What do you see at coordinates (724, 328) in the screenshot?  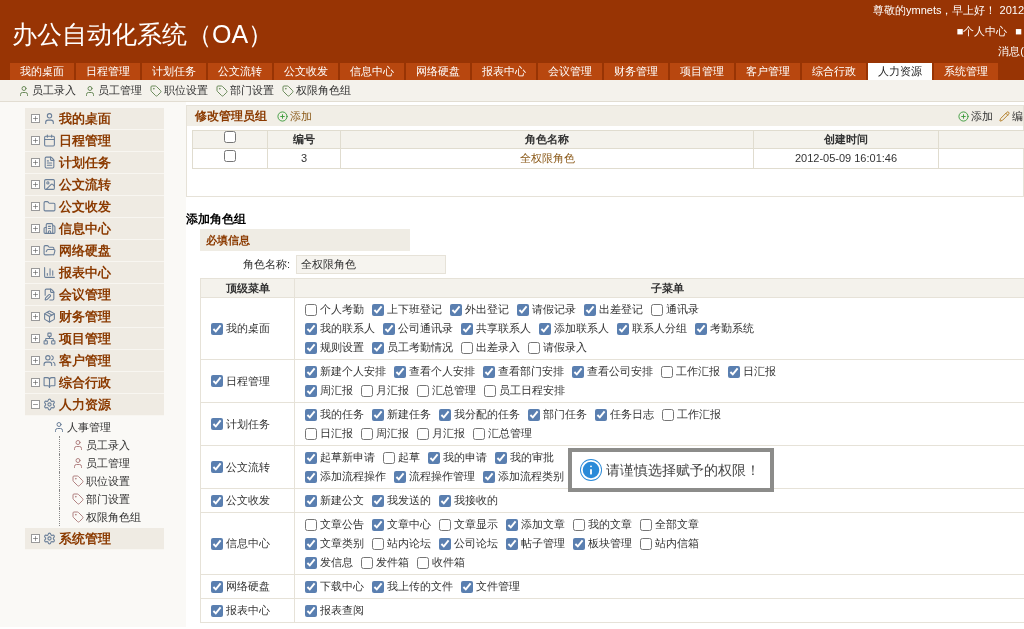 I see `sub-permission: 考勤系统` at bounding box center [724, 328].